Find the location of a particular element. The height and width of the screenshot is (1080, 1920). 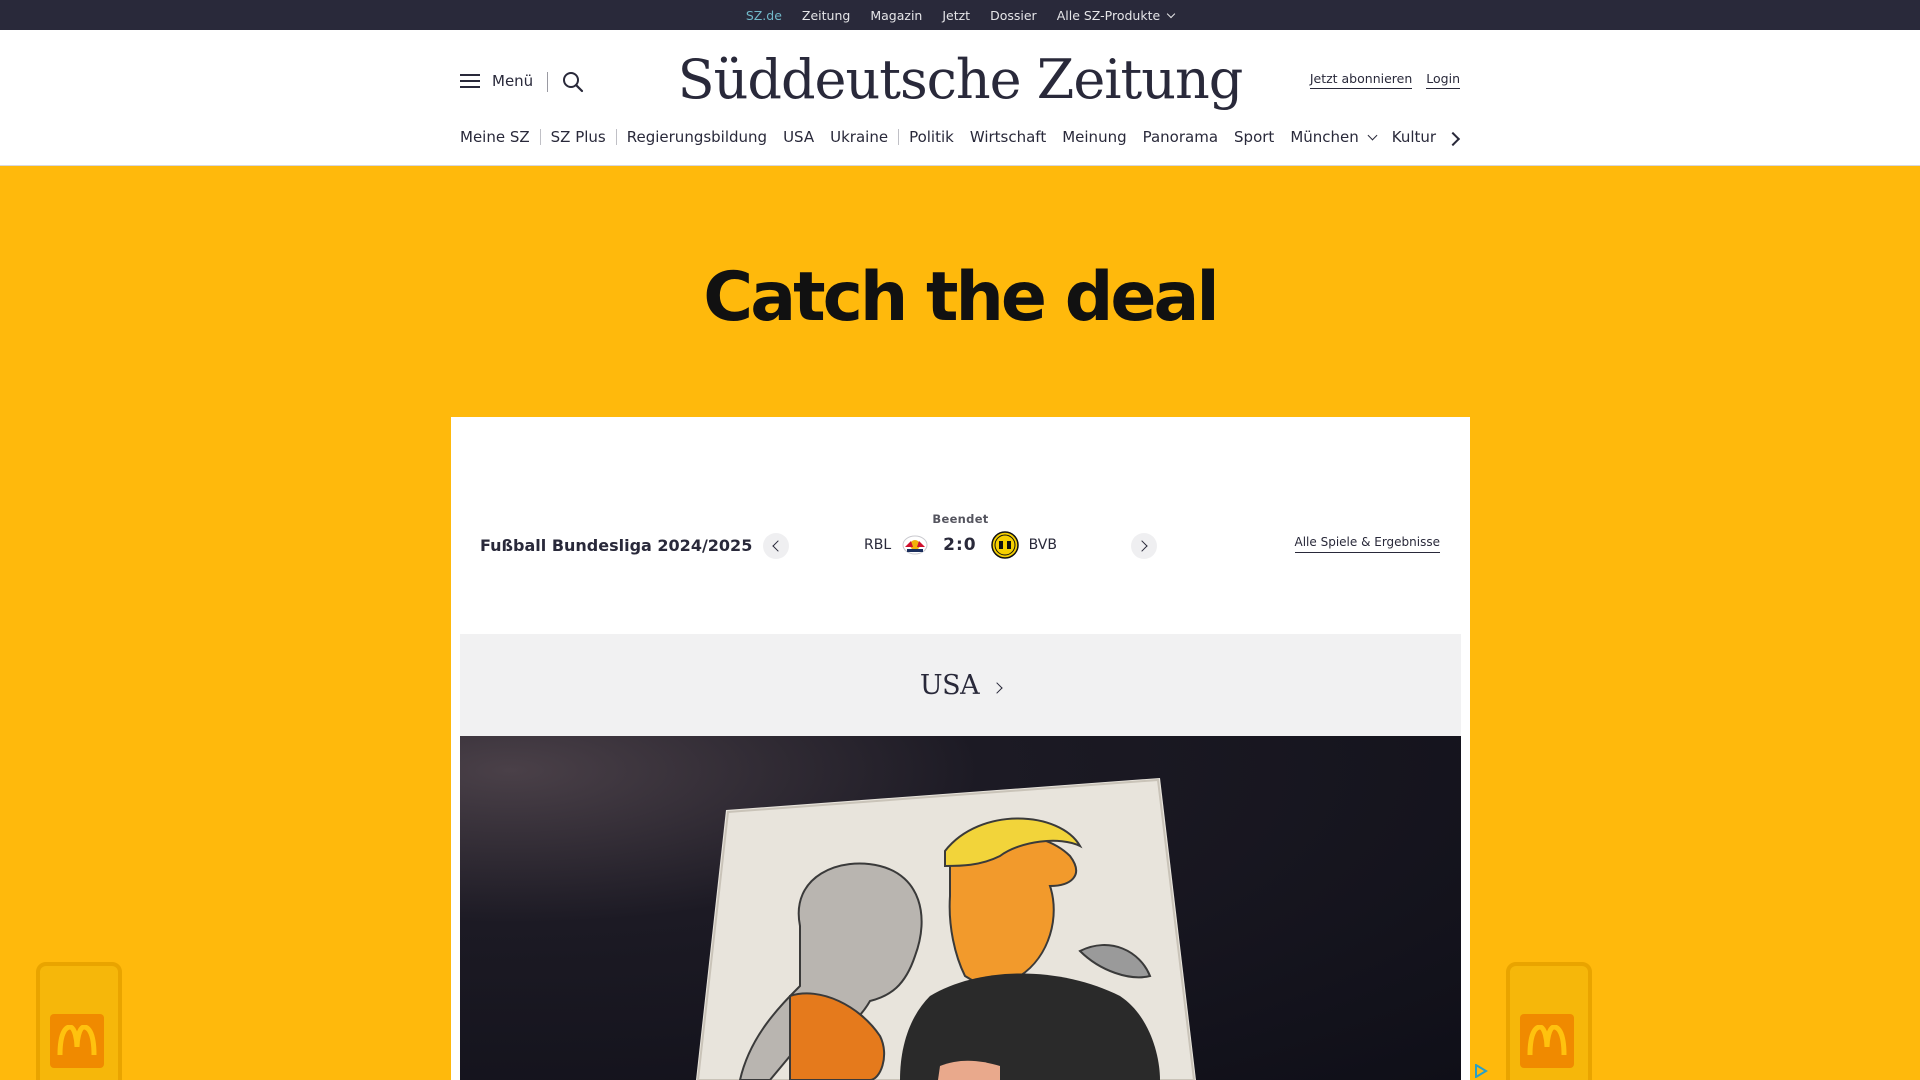

nav-item-muenchen-label: München is located at coordinates (1324, 137).